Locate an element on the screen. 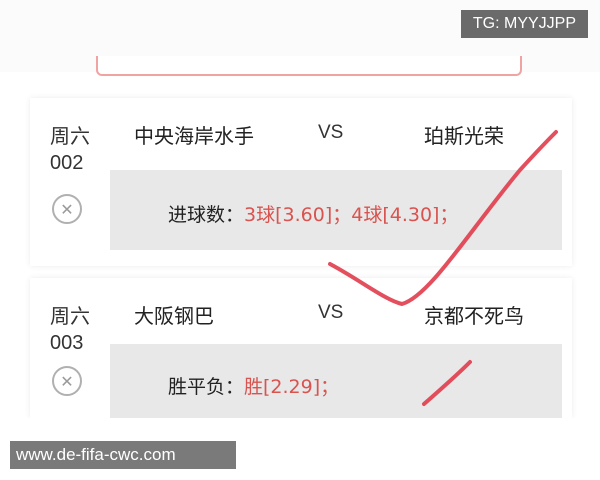 The height and width of the screenshot is (480, 600). home-team: 中央海岸水手 is located at coordinates (194, 136).